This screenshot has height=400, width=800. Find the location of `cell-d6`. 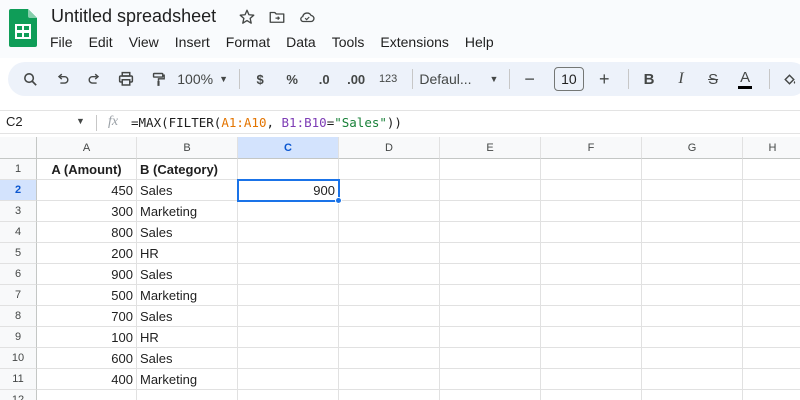

cell-d6 is located at coordinates (389, 274).